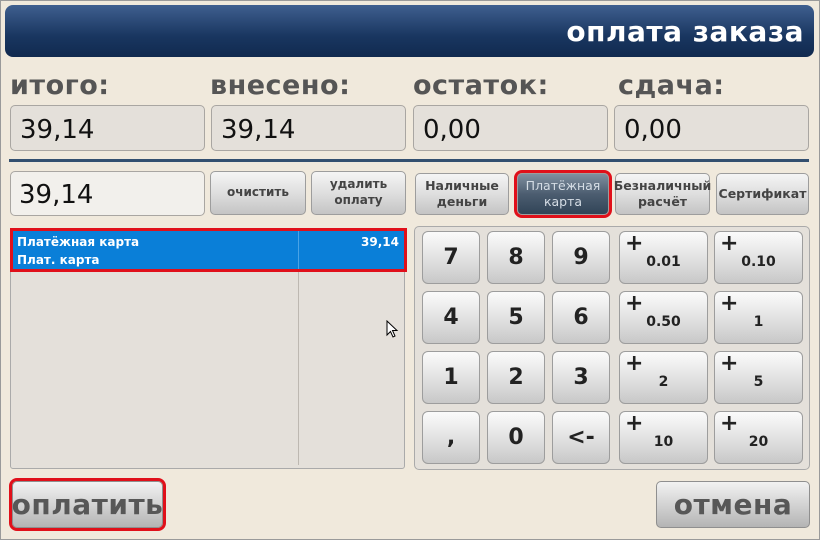  I want to click on remaining-label: остаток:, so click(481, 85).